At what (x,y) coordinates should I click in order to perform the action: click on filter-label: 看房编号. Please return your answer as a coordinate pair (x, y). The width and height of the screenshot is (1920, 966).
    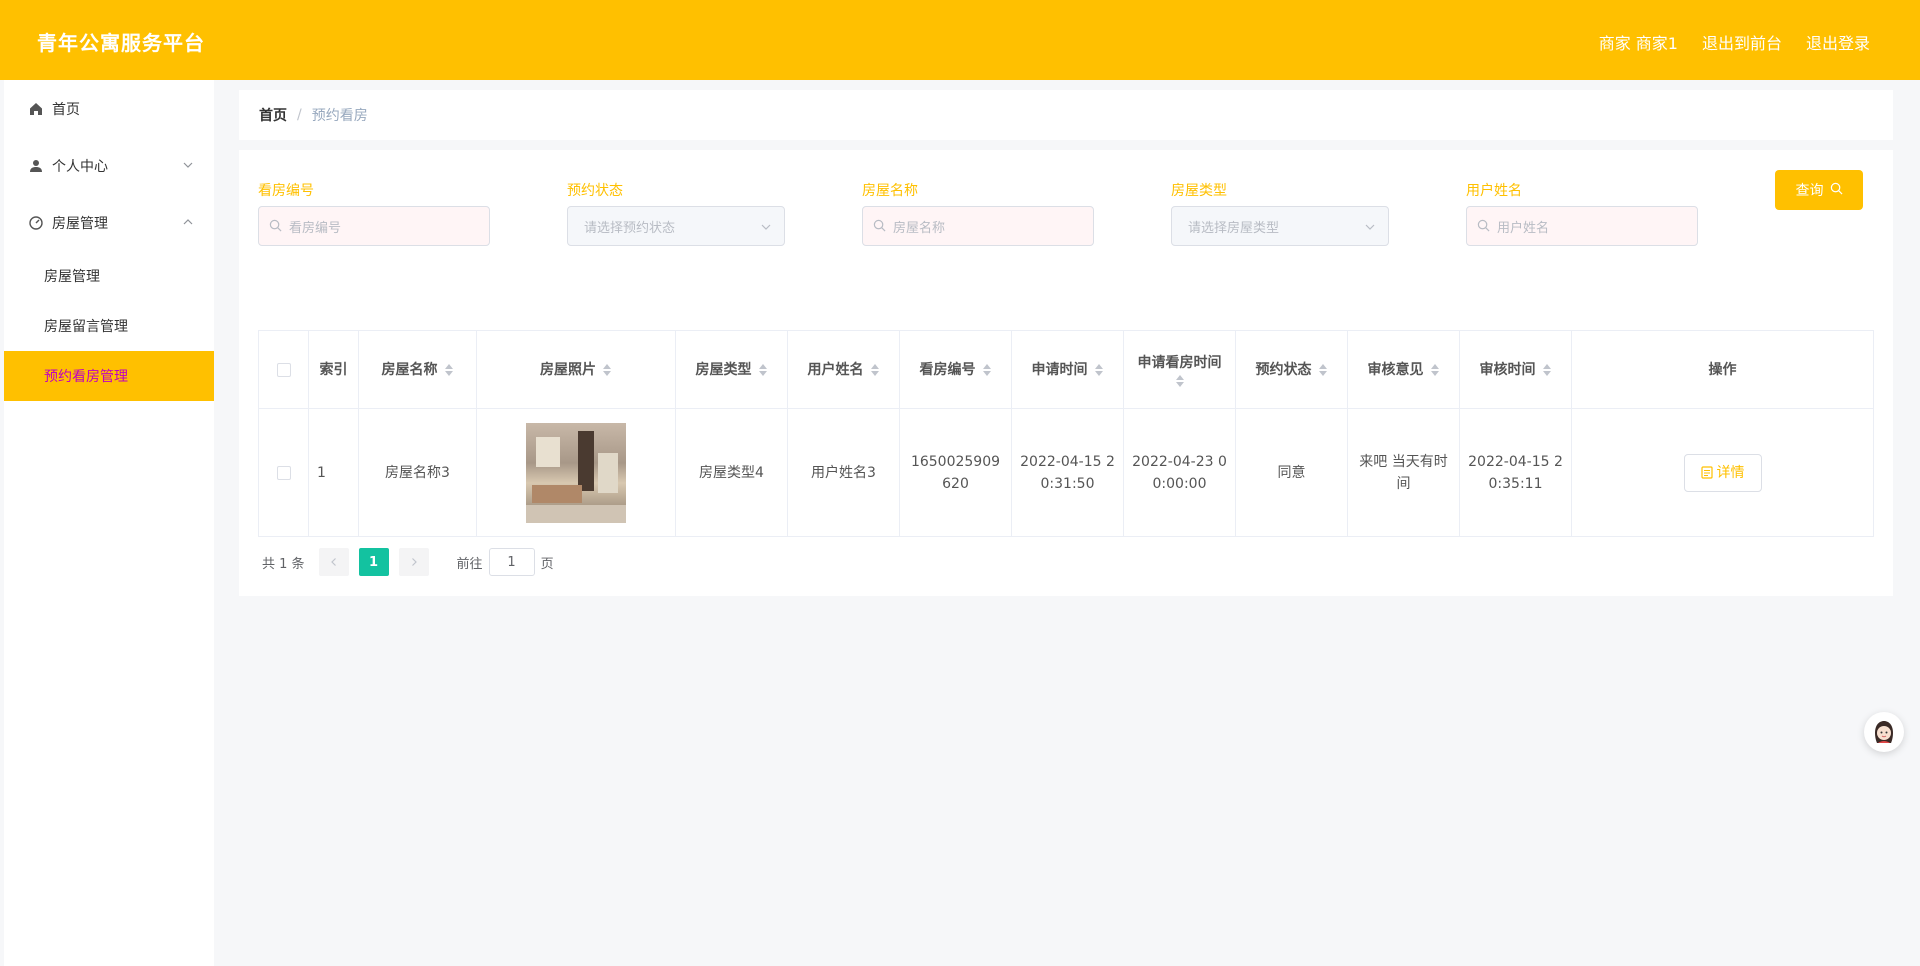
    Looking at the image, I should click on (286, 191).